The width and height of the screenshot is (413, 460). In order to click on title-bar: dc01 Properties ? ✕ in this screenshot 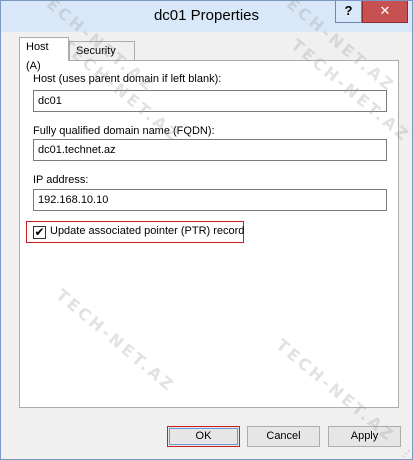, I will do `click(206, 16)`.